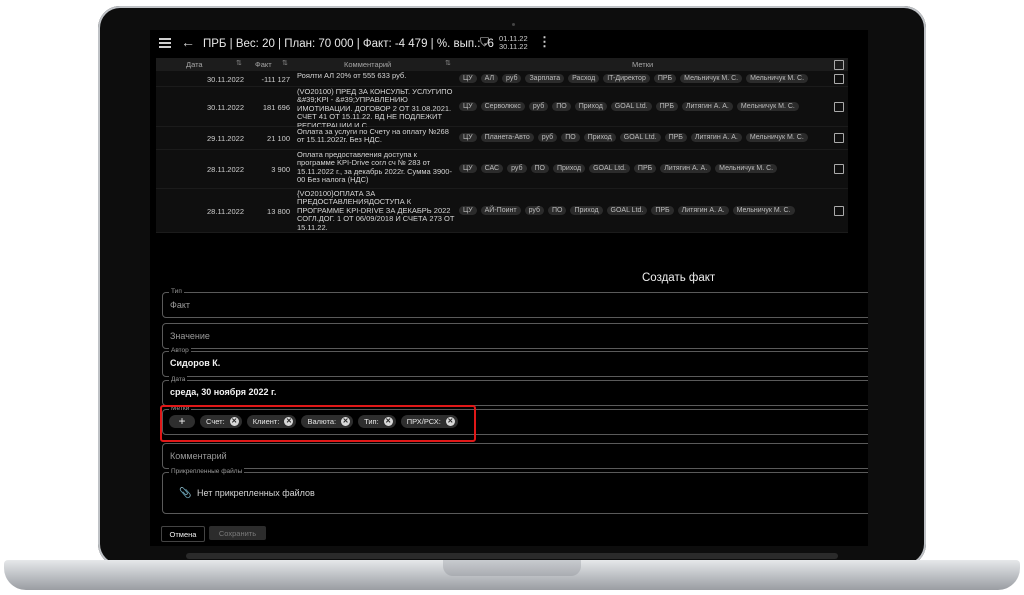 This screenshot has height=595, width=1024. What do you see at coordinates (484, 42) in the screenshot?
I see `filter-icon: ⛉` at bounding box center [484, 42].